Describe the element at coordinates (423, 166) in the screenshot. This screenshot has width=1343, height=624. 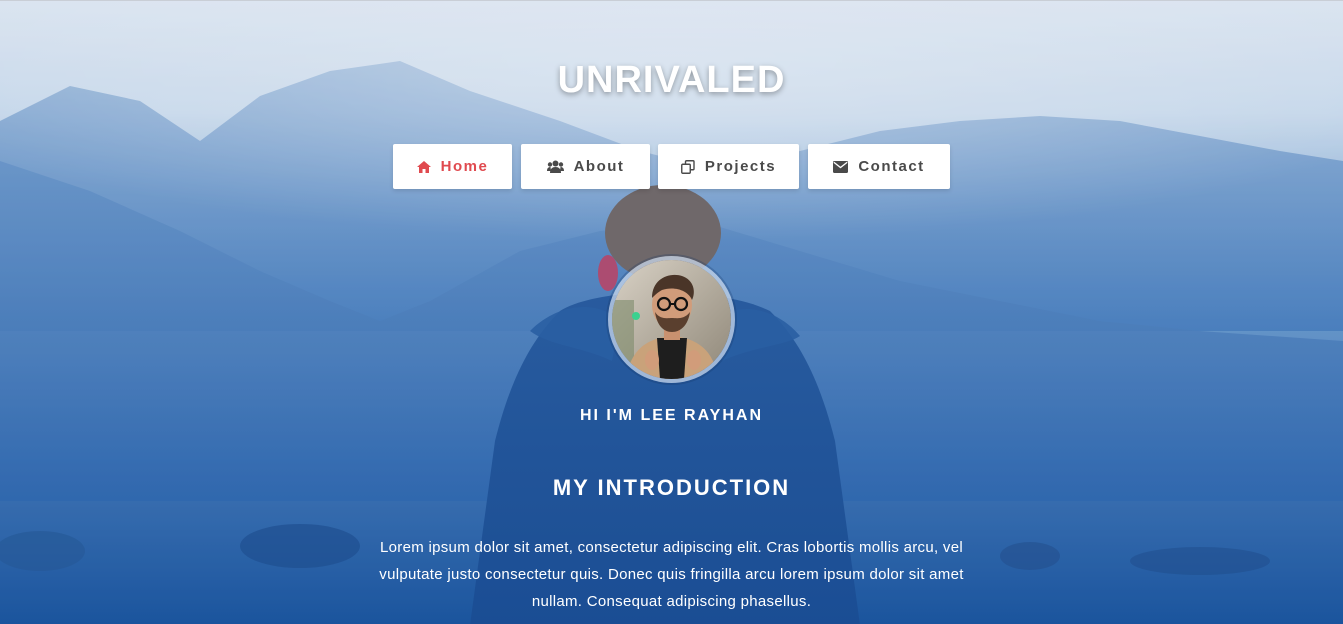
I see `home-icon` at that location.